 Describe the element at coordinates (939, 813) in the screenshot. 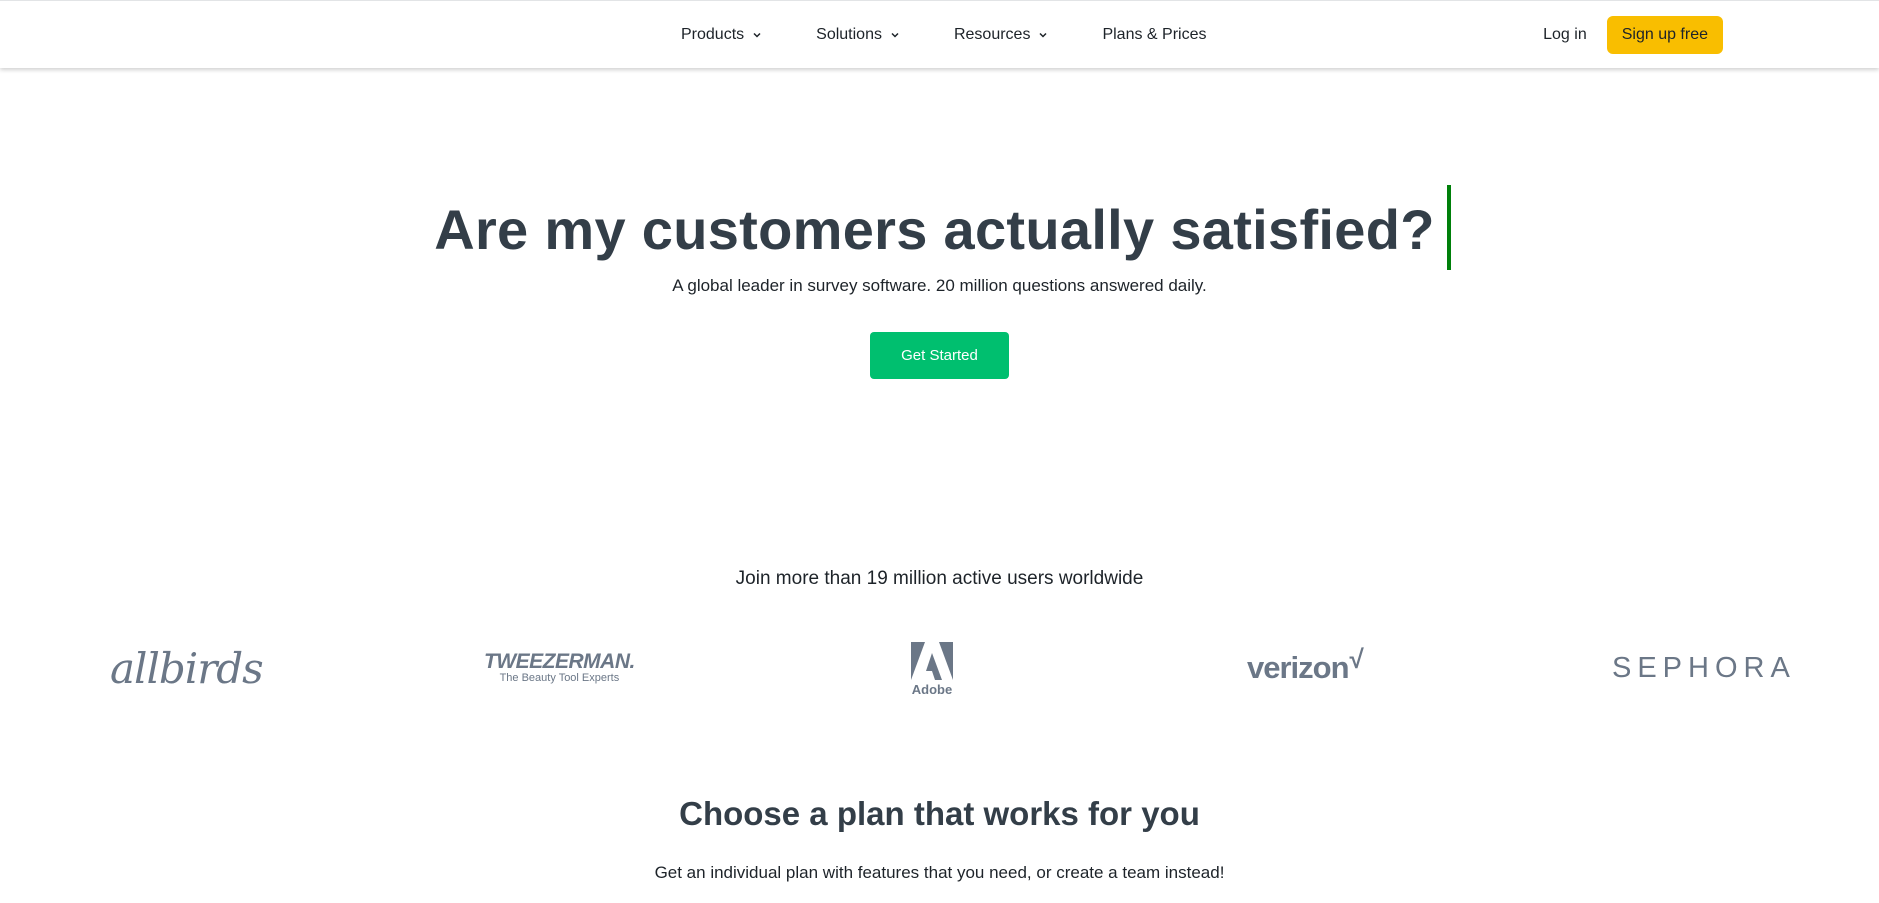

I see `plans-title: Choose a plan that works for you` at that location.